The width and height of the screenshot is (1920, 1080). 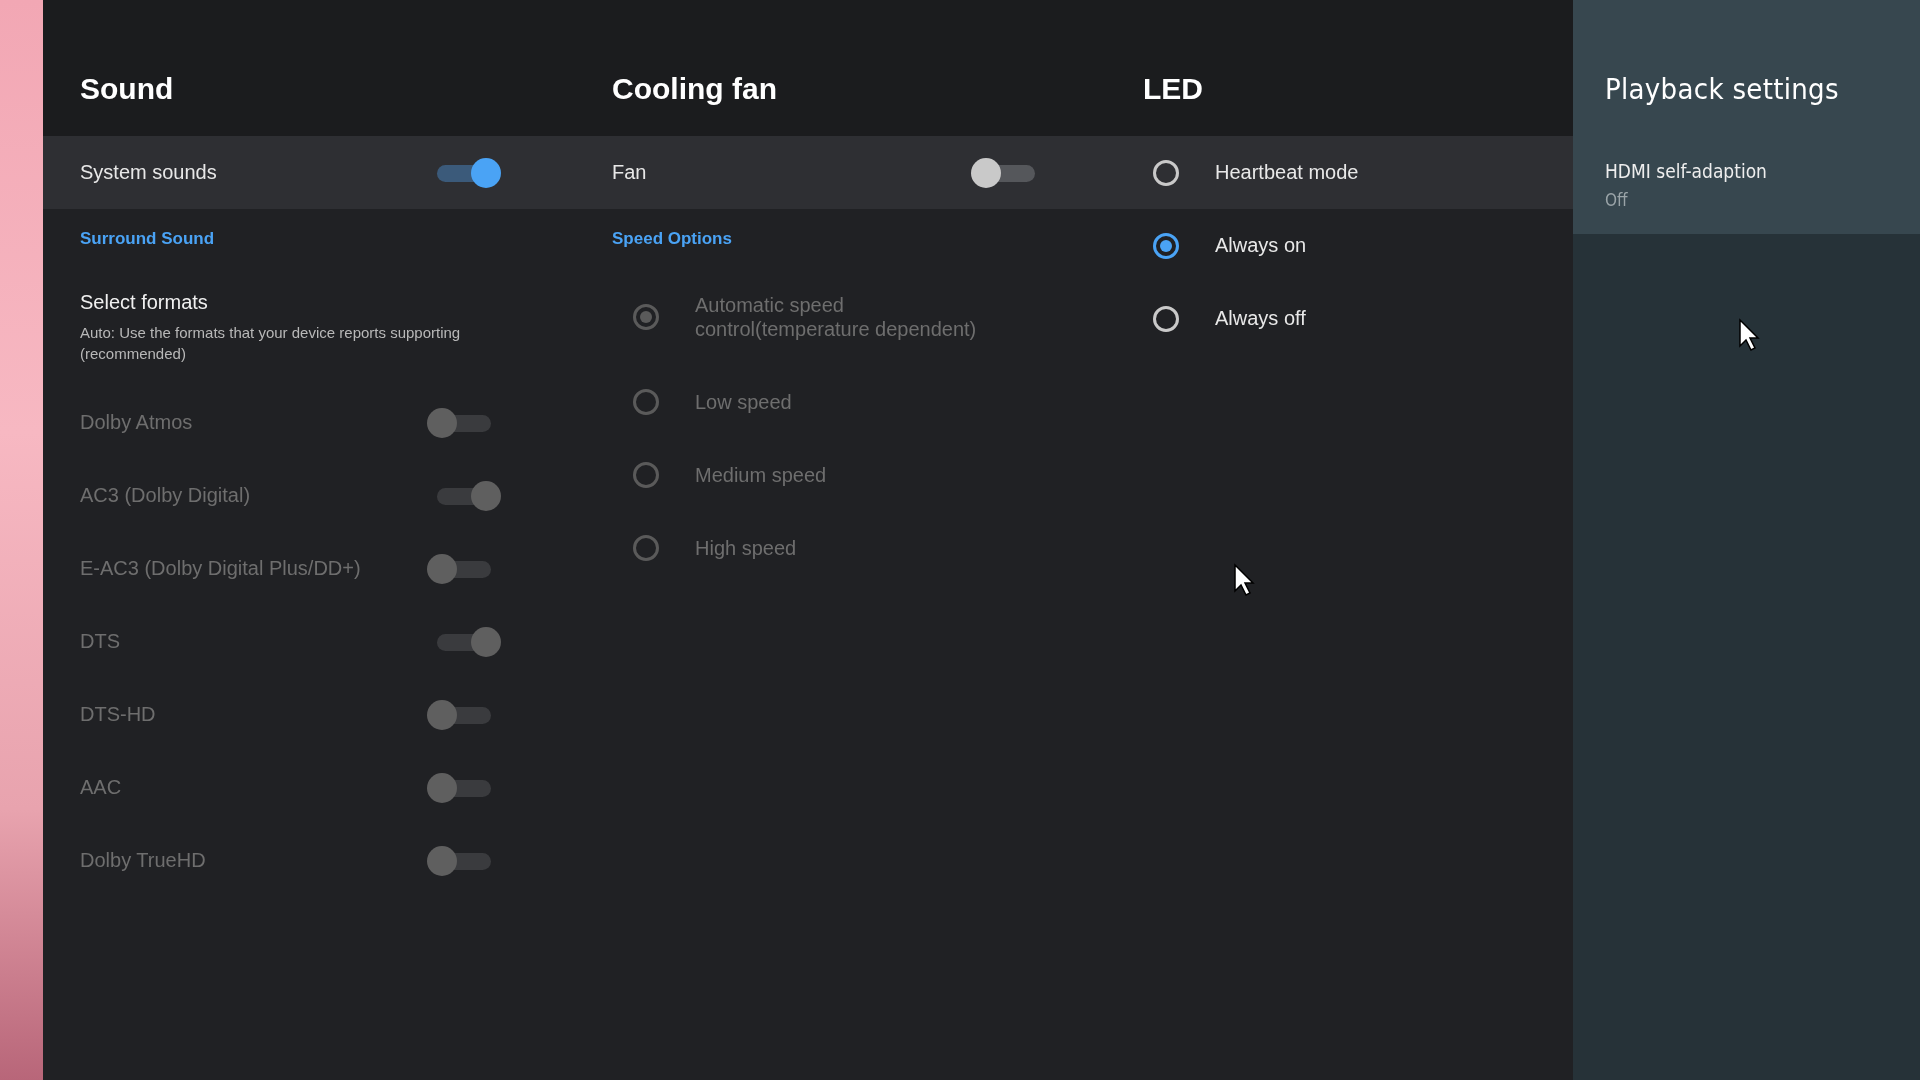 I want to click on row-label: HDMI self-adaption, so click(x=1686, y=171).